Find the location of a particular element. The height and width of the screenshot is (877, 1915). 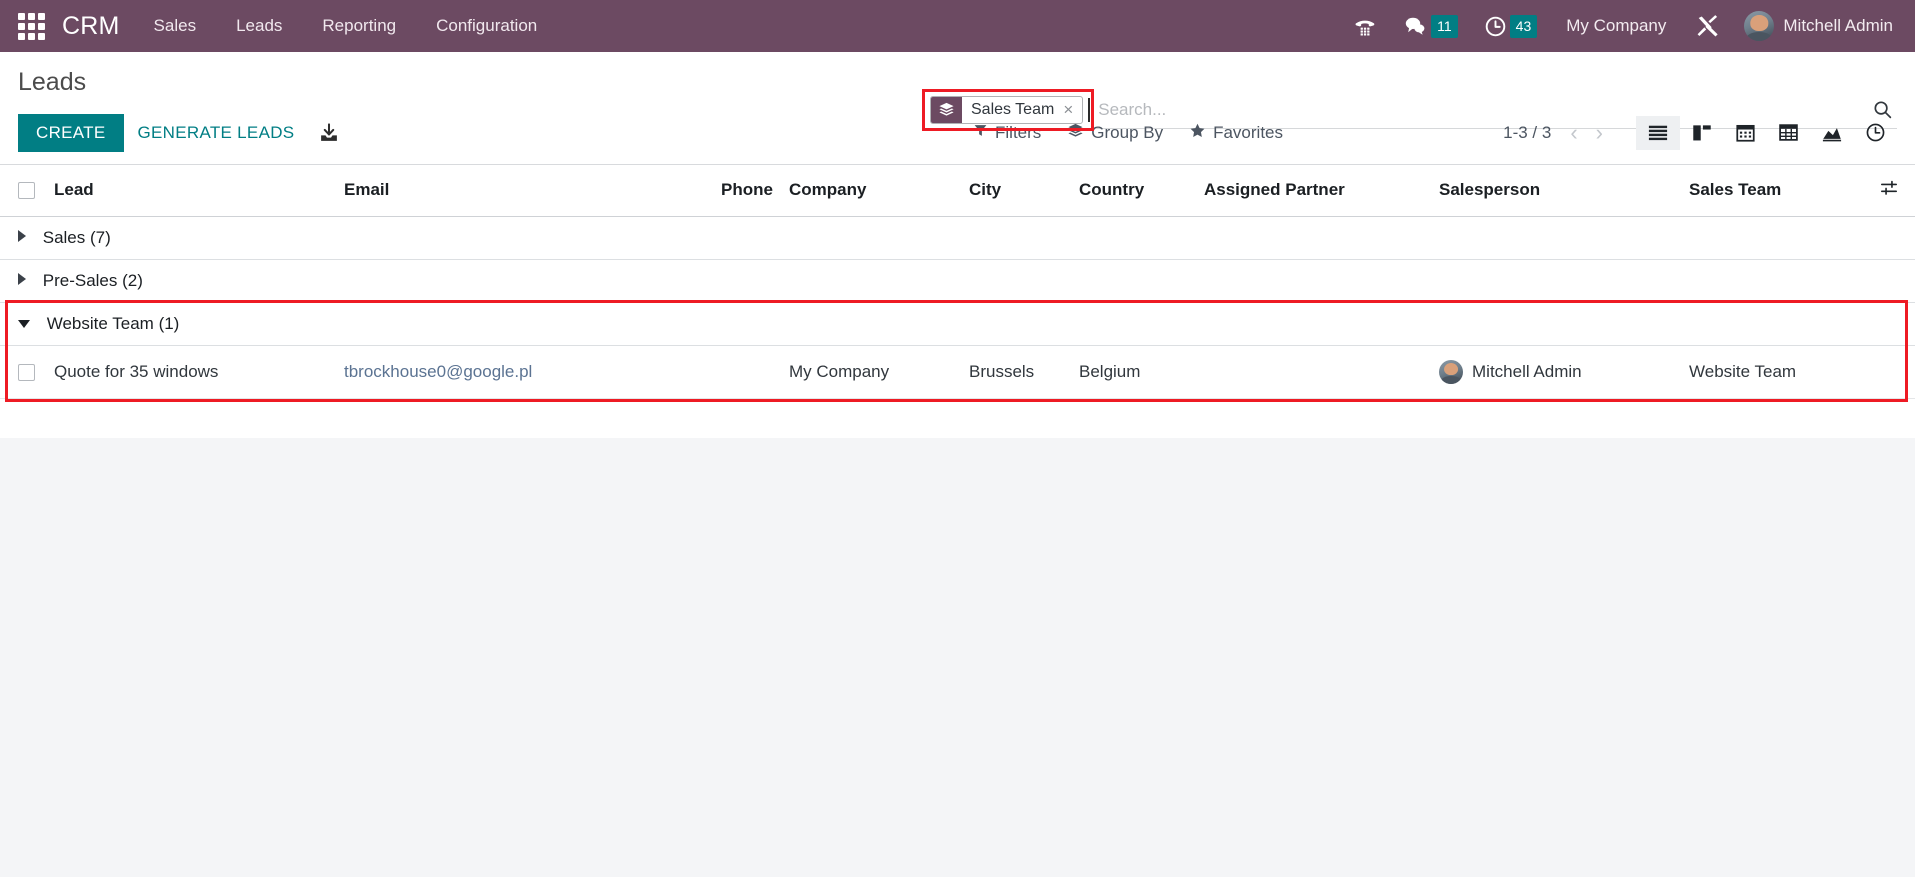

control-panel-right: 1-3 / 3 ‹ › is located at coordinates (1695, 132).